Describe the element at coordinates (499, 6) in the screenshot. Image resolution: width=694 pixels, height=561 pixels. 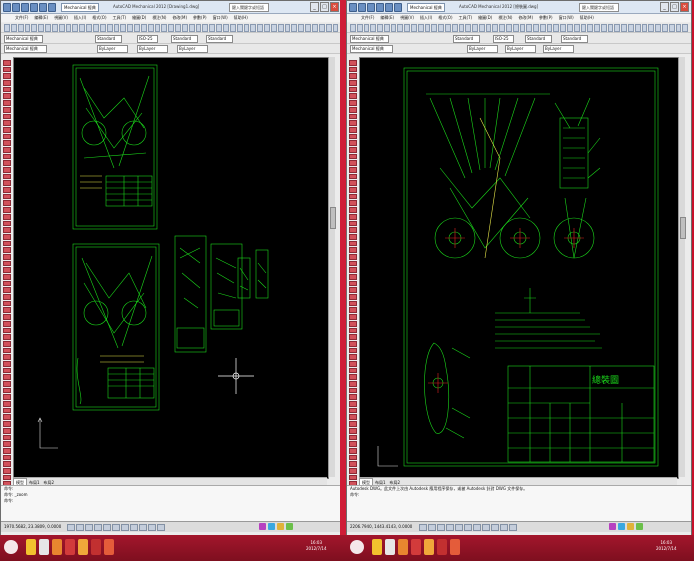
I see `window-title: AutoCAD Mechanical 2012 [總裝圖.dwg]` at that location.